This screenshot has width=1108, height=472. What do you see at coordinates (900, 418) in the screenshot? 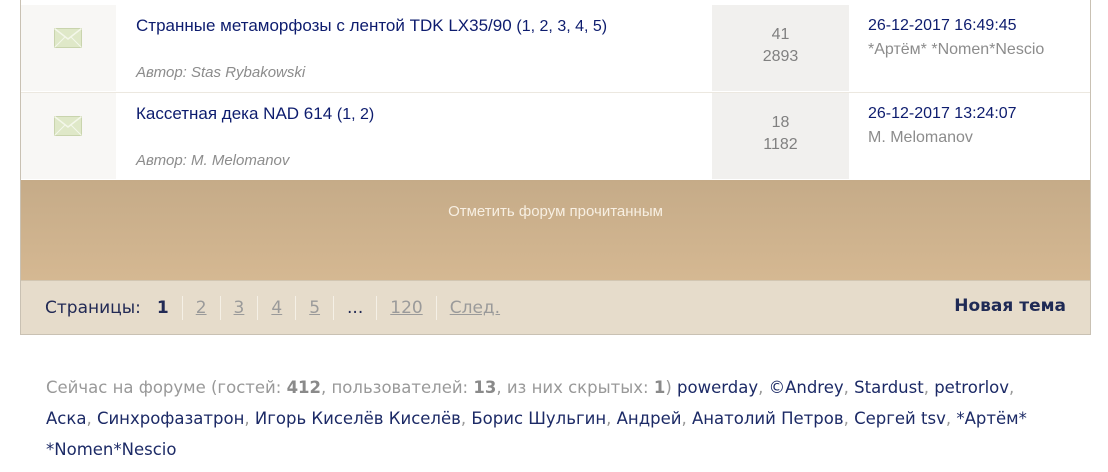
I see `online-user-link: Сергей tsv` at bounding box center [900, 418].